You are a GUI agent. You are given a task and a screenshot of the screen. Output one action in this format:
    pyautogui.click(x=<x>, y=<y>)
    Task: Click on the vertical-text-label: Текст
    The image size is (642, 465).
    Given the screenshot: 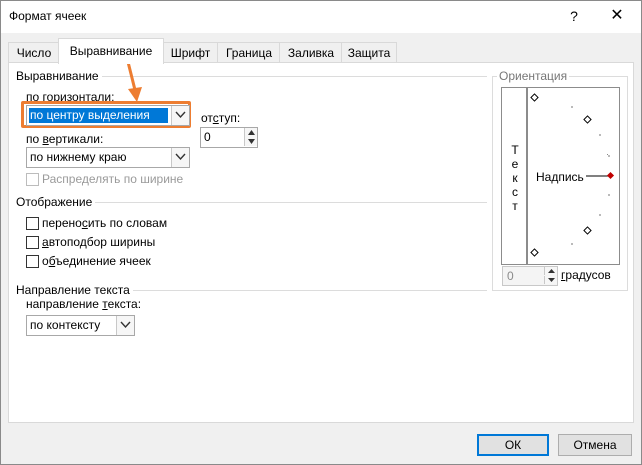 What is the action you would take?
    pyautogui.click(x=515, y=178)
    